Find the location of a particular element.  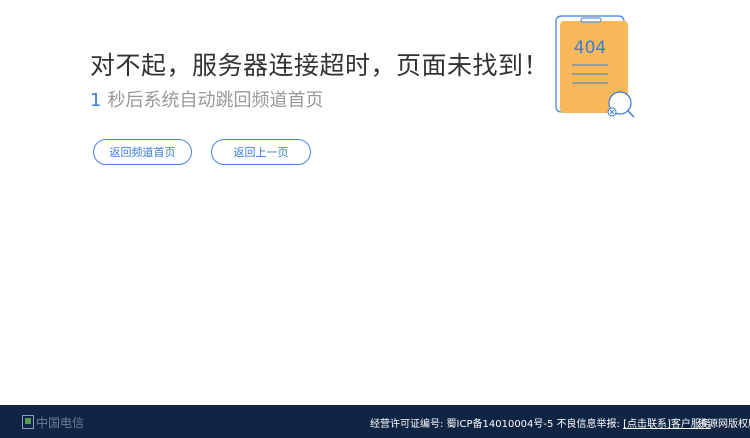

return-home-button: 返回频道首页 is located at coordinates (142, 152).